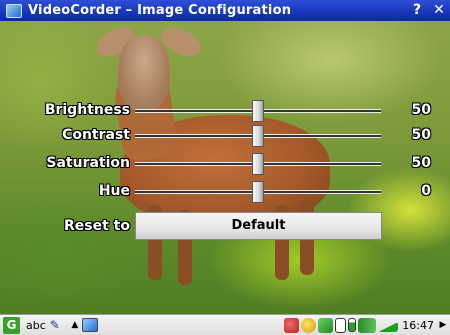  Describe the element at coordinates (309, 325) in the screenshot. I see `search-icon` at that location.